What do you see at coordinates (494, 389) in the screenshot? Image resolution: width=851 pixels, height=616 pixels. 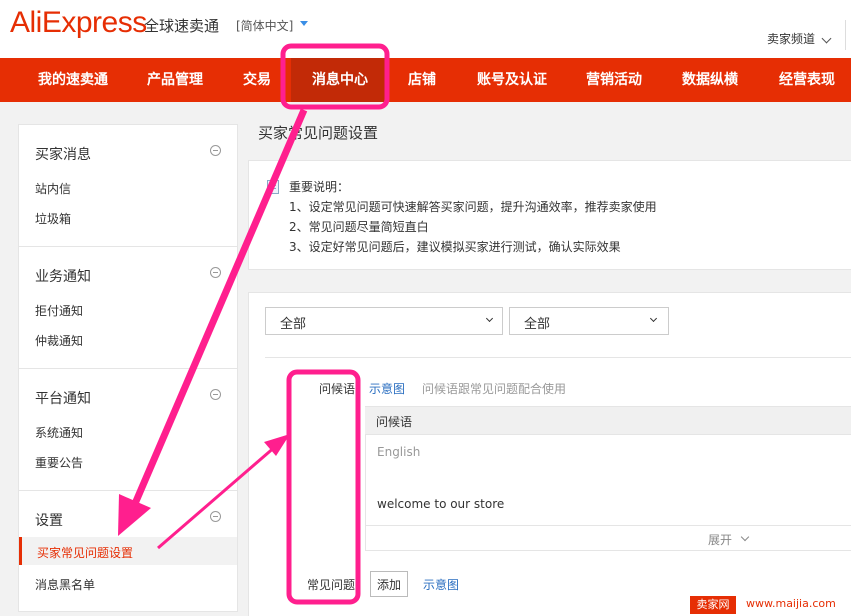 I see `greeting-hint: 问候语跟常见问题配合使用` at bounding box center [494, 389].